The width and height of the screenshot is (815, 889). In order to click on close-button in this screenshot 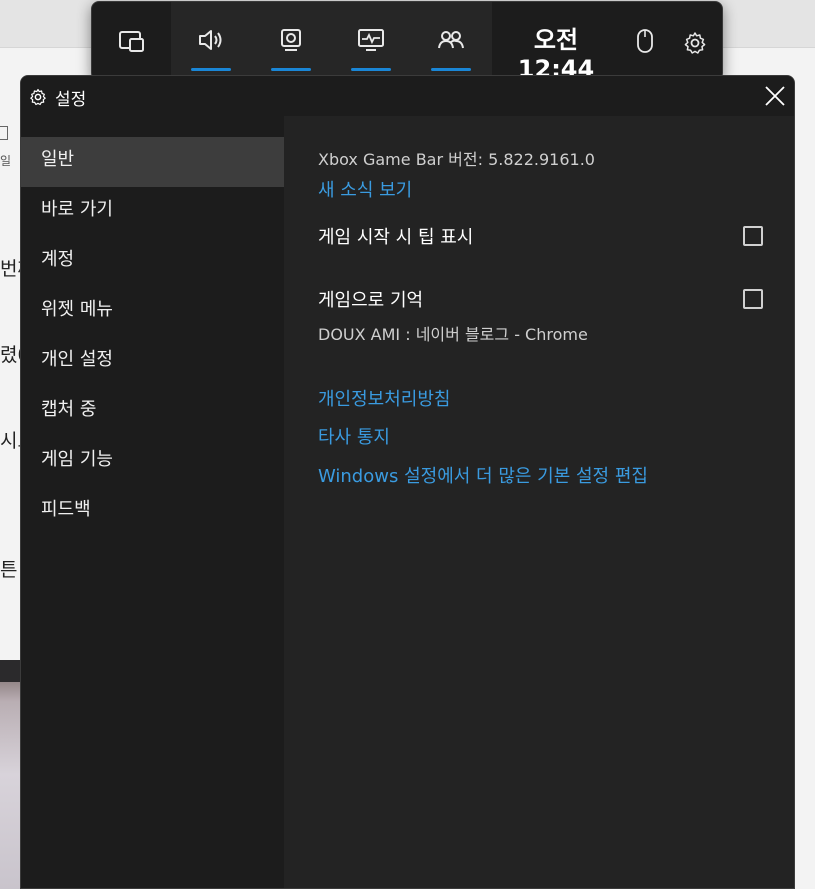, I will do `click(775, 96)`.